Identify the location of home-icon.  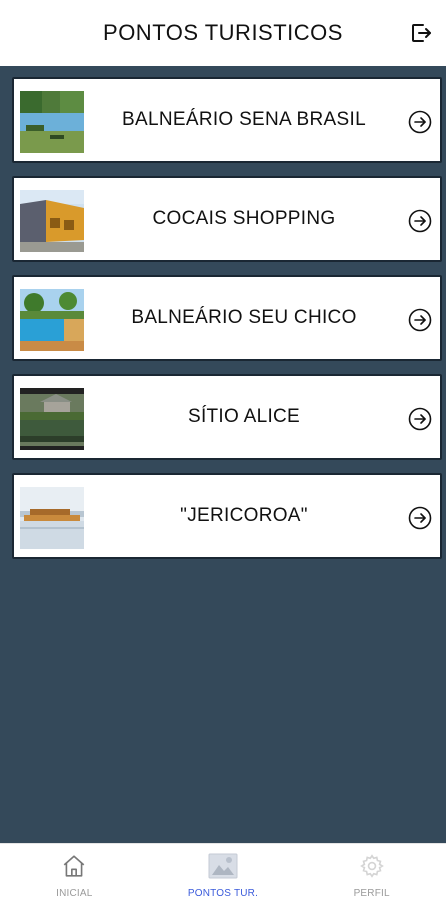
(74, 866).